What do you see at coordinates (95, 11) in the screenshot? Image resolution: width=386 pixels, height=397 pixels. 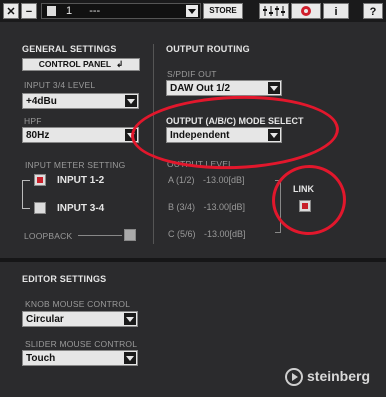 I see `preset-name: ---` at bounding box center [95, 11].